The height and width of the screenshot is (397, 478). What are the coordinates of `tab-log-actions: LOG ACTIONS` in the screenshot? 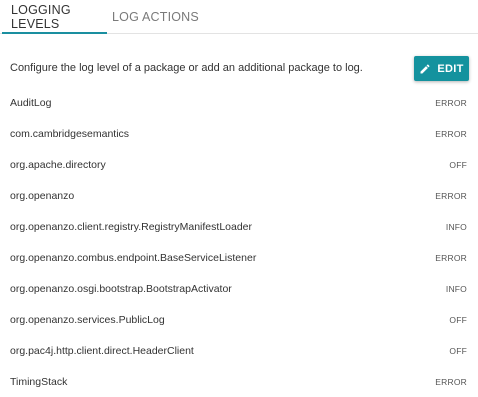 It's located at (155, 17).